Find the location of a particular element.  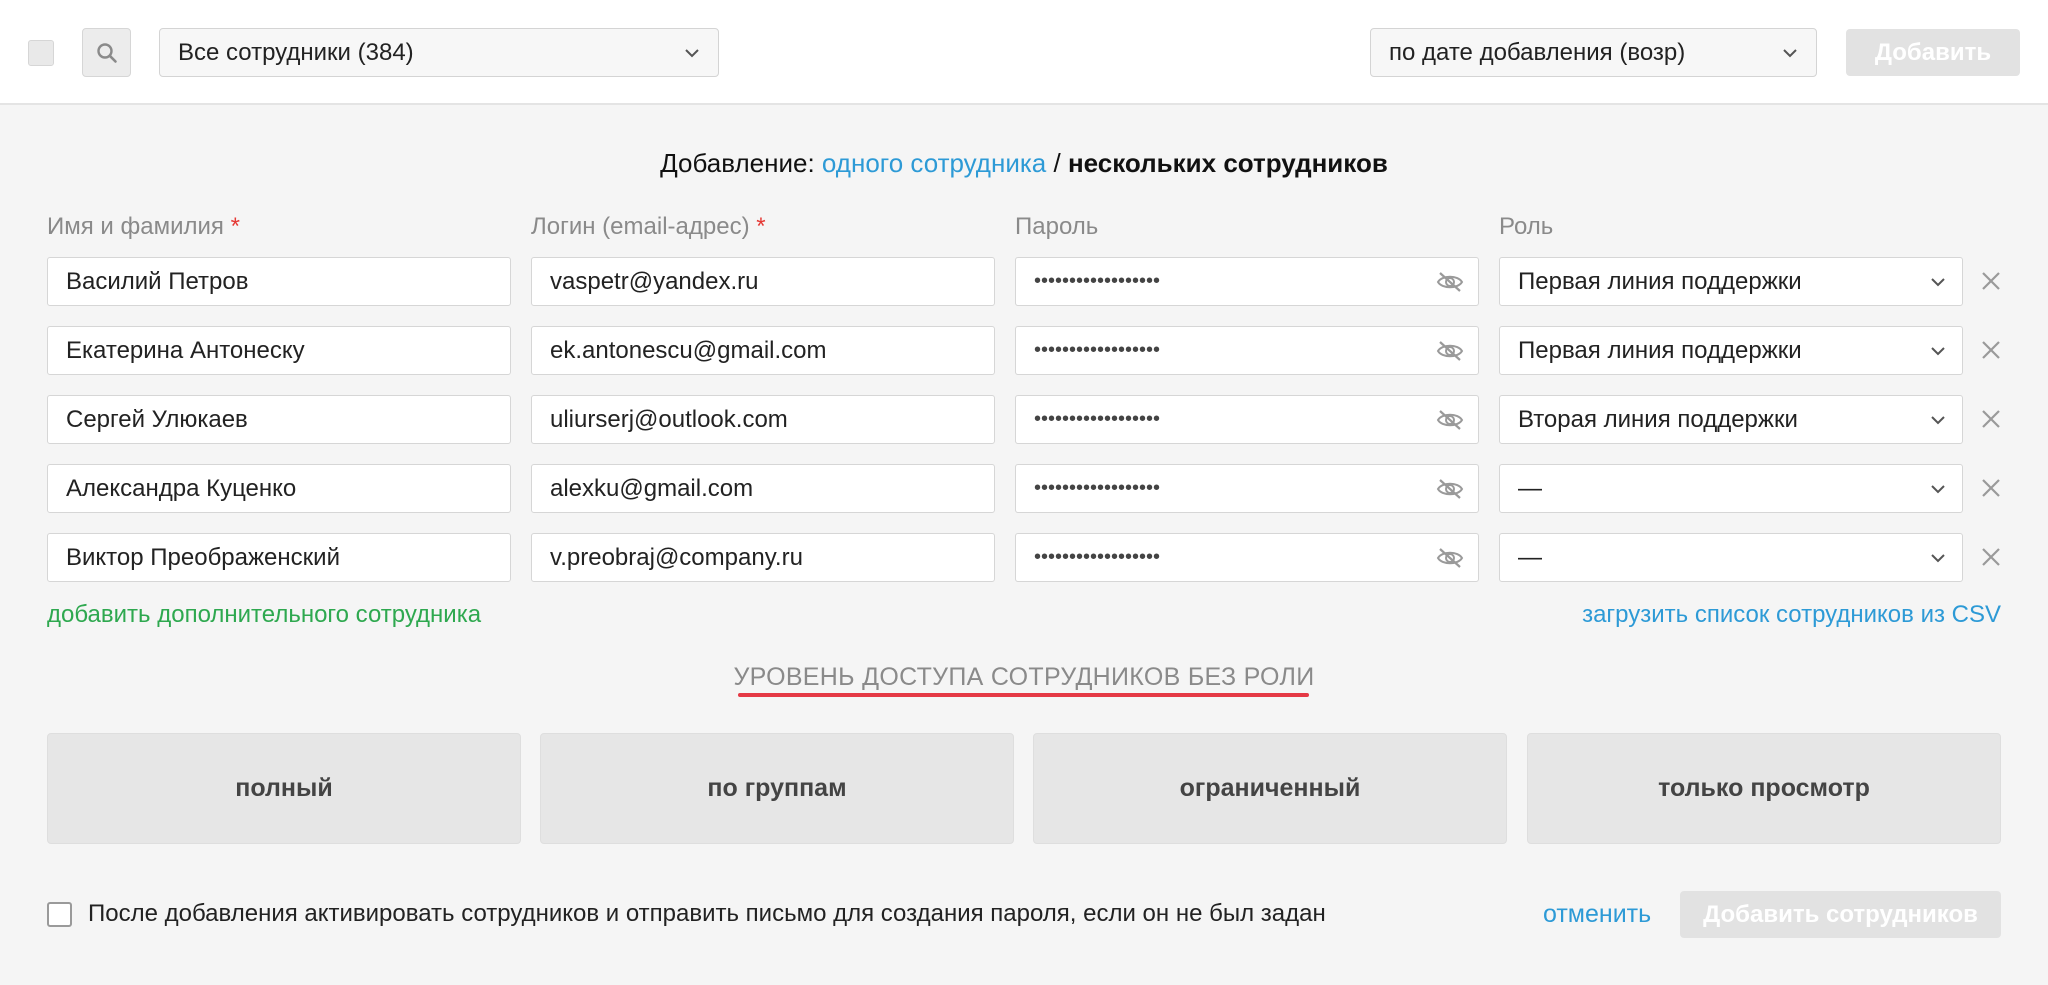

name-label-text: Имя и фамилия is located at coordinates (135, 226).